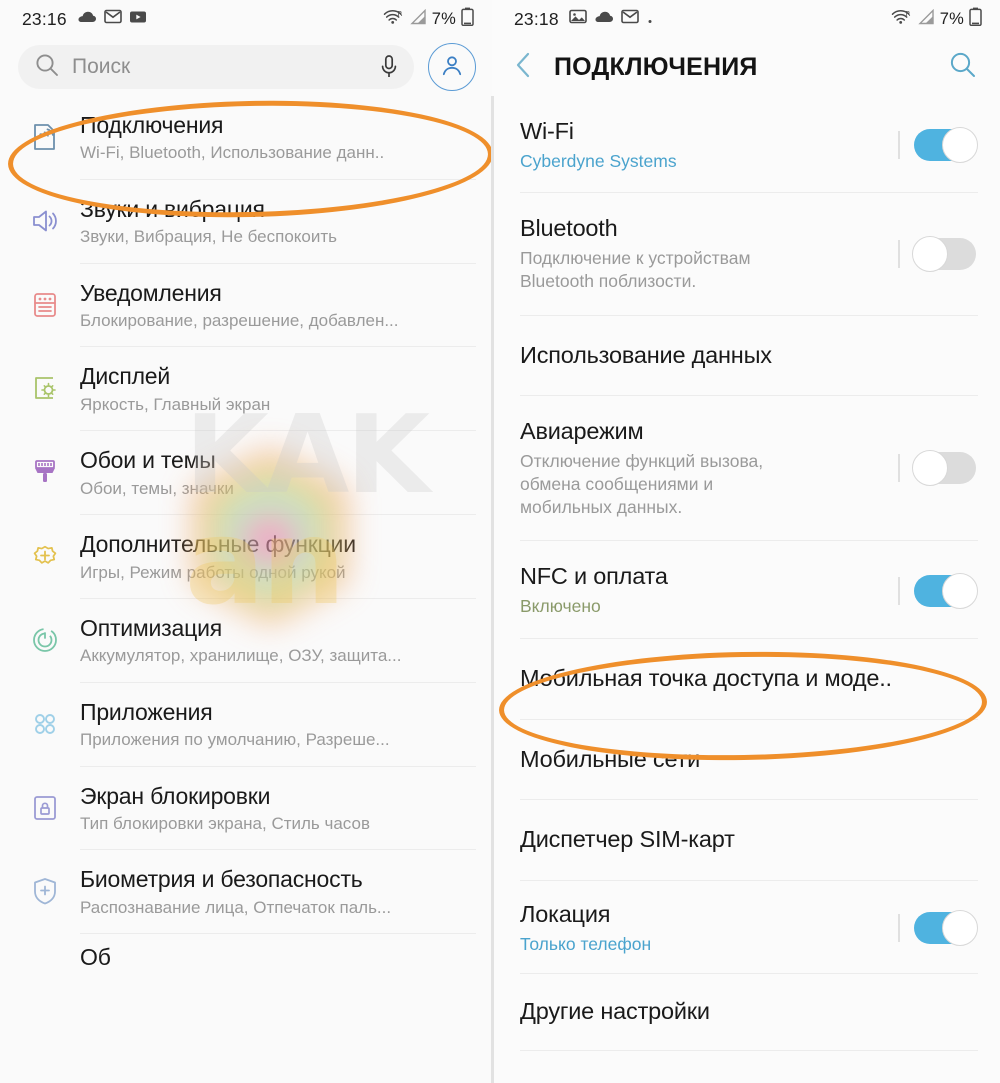  Describe the element at coordinates (646, 354) in the screenshot. I see `connection-item-title: Использование данных` at that location.